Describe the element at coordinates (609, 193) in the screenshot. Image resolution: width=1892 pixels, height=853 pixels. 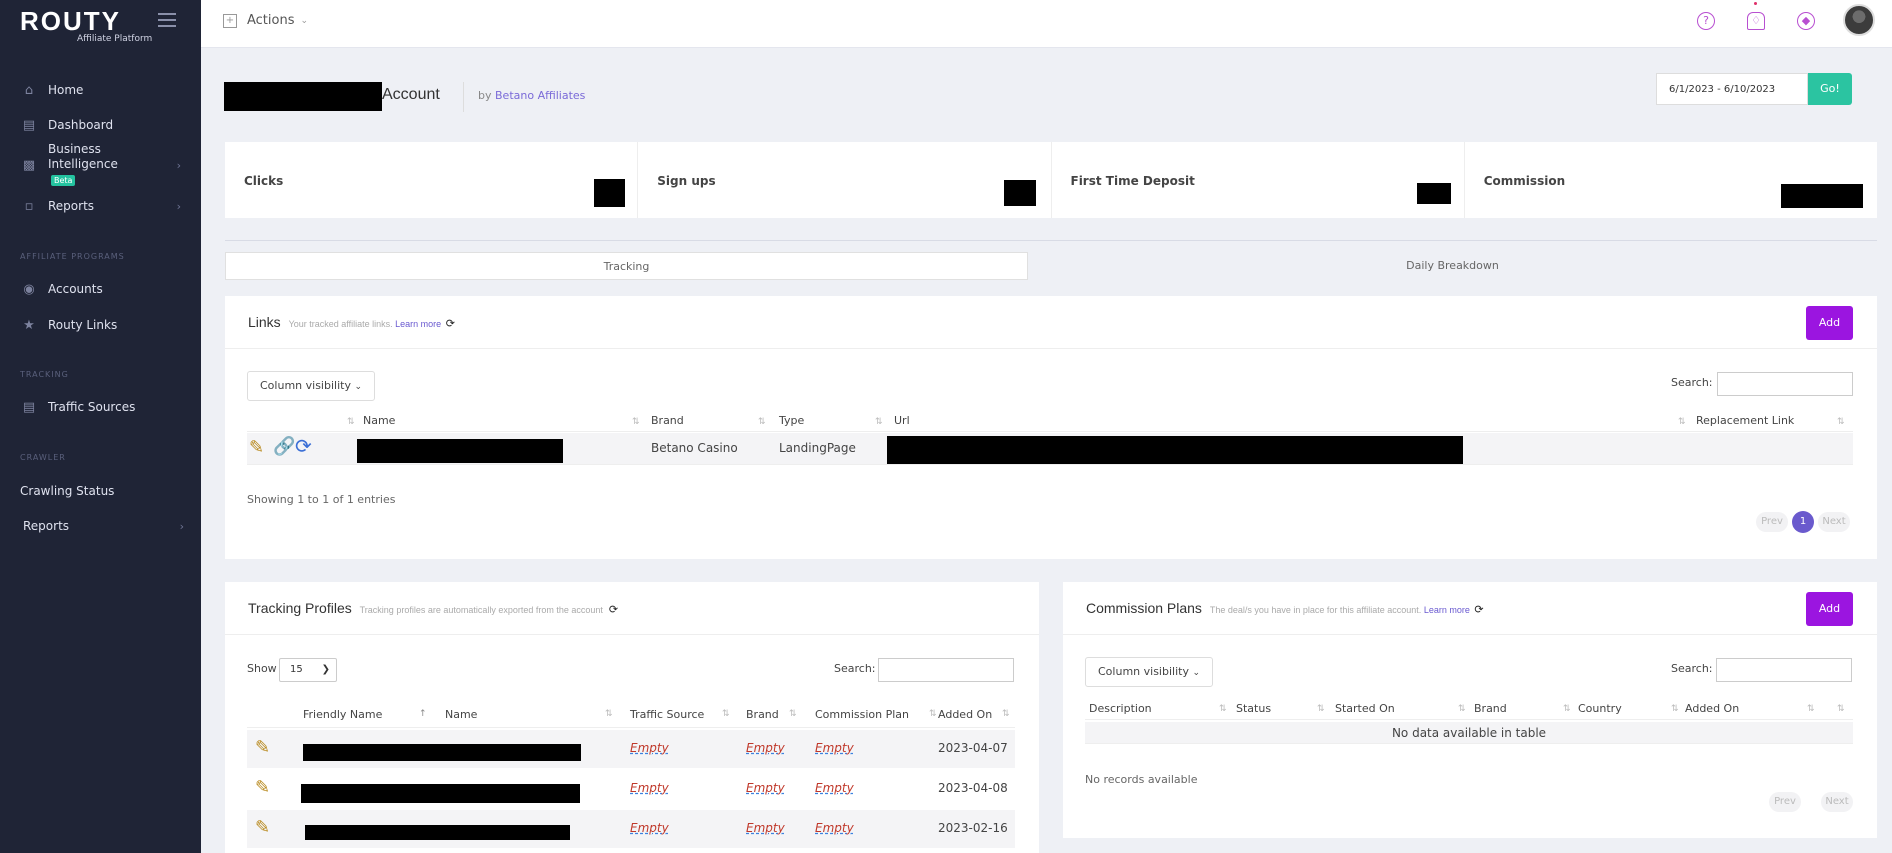
I see `redacted-value` at that location.